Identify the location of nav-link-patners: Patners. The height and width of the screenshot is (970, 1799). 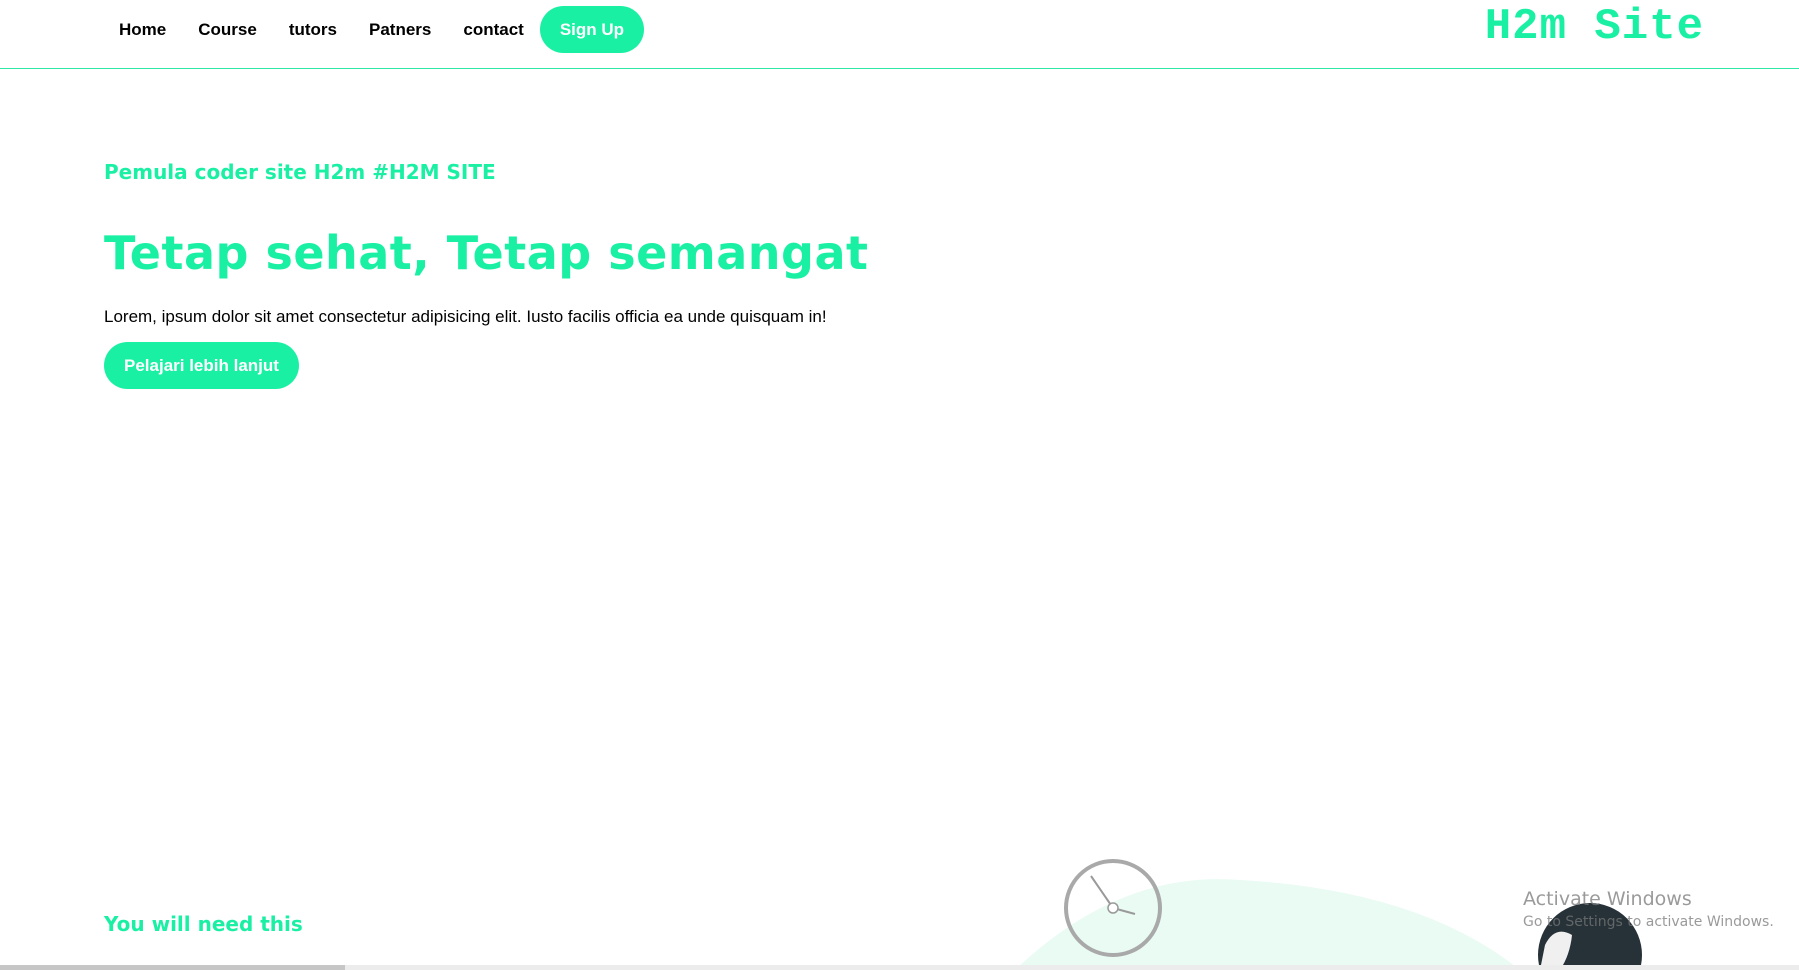
(400, 30).